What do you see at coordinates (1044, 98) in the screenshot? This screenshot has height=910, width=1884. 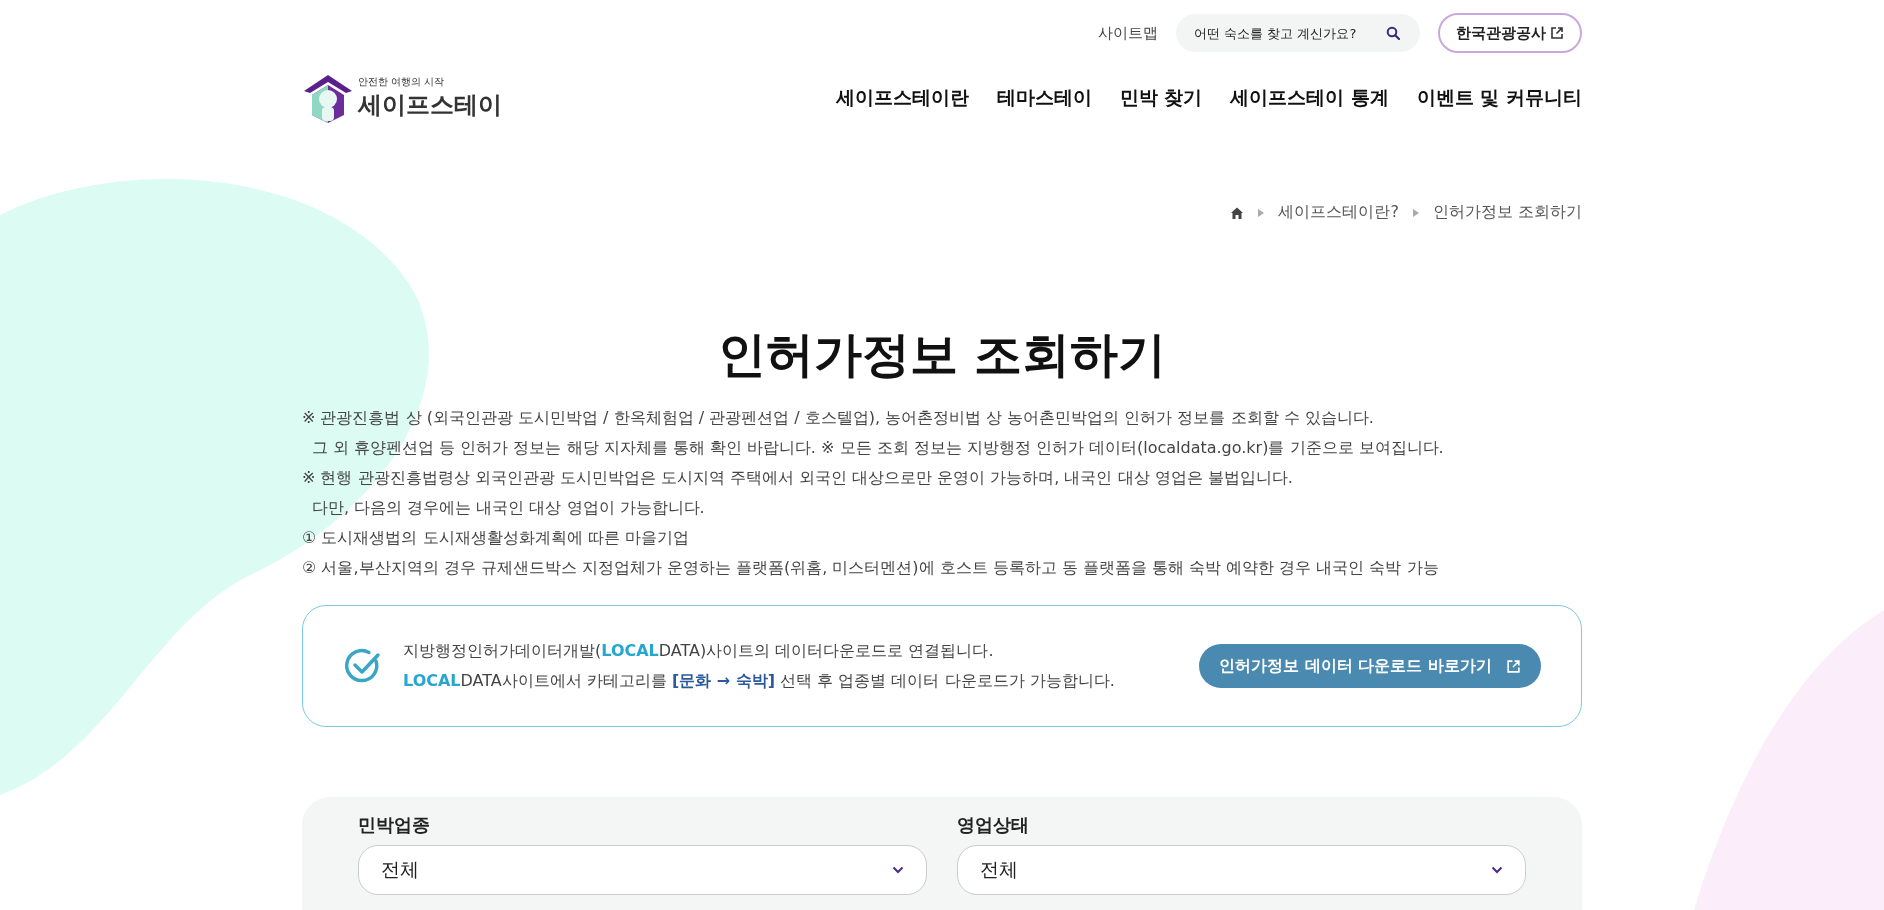 I see `nav-item: 테마스테이` at bounding box center [1044, 98].